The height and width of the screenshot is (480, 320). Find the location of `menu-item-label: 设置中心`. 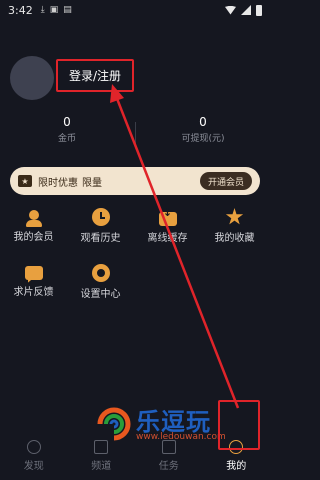

menu-item-label: 设置中心 is located at coordinates (100, 294).